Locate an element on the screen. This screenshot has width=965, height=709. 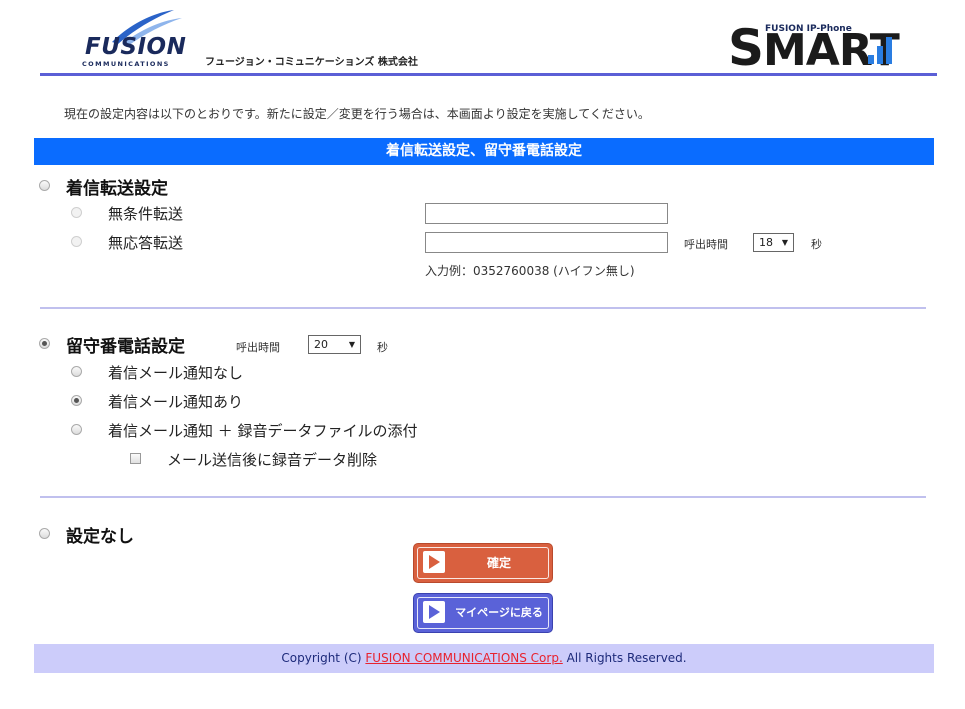
smart-logo-initial: S is located at coordinates (746, 48).